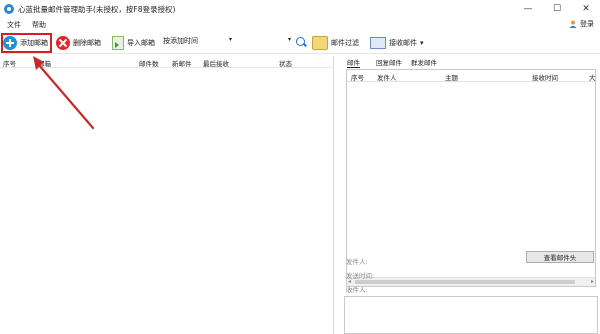 The image size is (600, 334). What do you see at coordinates (471, 62) in the screenshot?
I see `mail-tabs: 邮件 回复邮件 群发邮件` at bounding box center [471, 62].